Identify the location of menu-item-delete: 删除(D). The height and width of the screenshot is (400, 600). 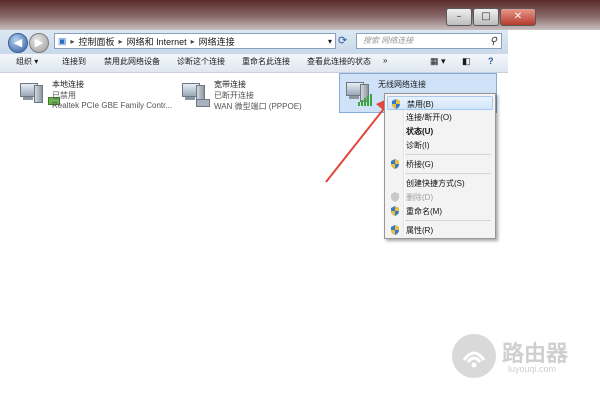
(440, 197).